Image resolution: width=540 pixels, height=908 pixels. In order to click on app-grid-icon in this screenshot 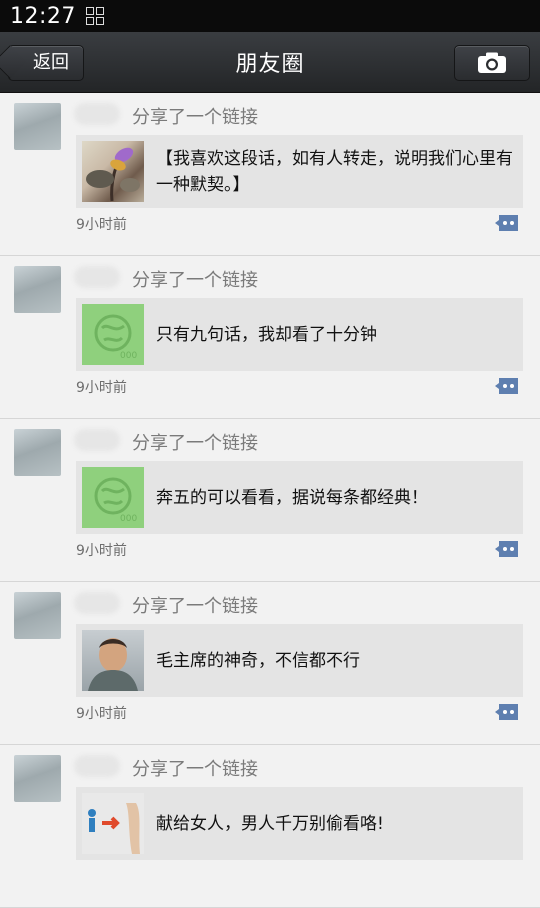, I will do `click(94, 16)`.